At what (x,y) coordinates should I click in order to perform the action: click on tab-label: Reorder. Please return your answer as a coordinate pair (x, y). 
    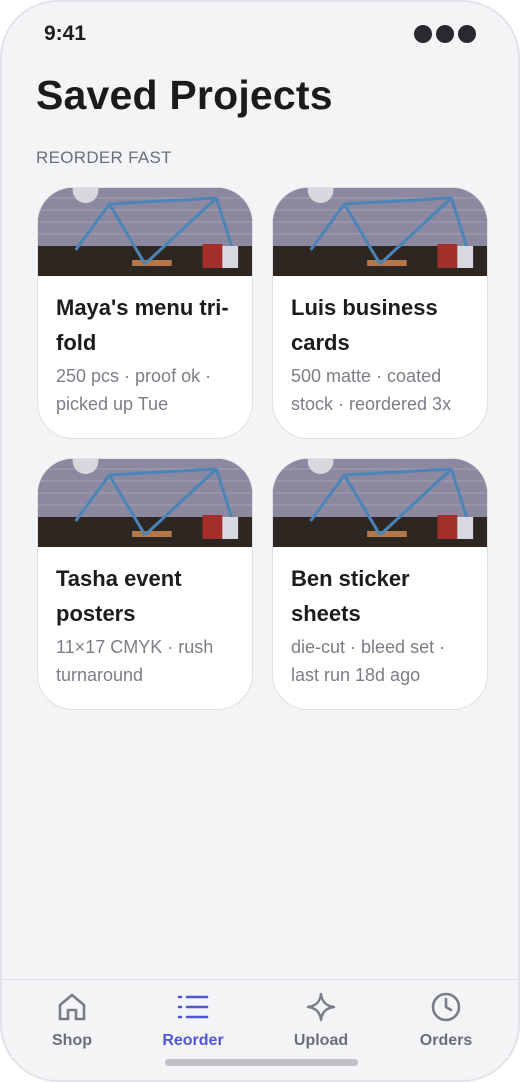
    Looking at the image, I should click on (193, 1040).